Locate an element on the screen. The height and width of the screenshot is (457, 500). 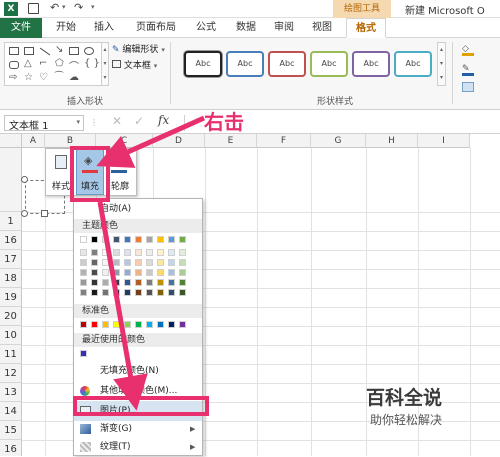
watermark-main: 百科全说 is located at coordinates (404, 398).